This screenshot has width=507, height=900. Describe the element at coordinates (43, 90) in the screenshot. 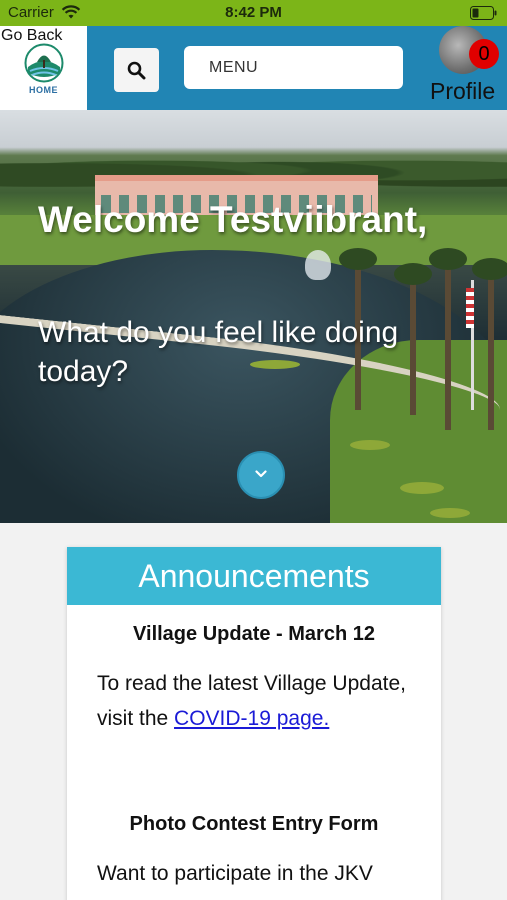

I see `home-label: HOME` at that location.